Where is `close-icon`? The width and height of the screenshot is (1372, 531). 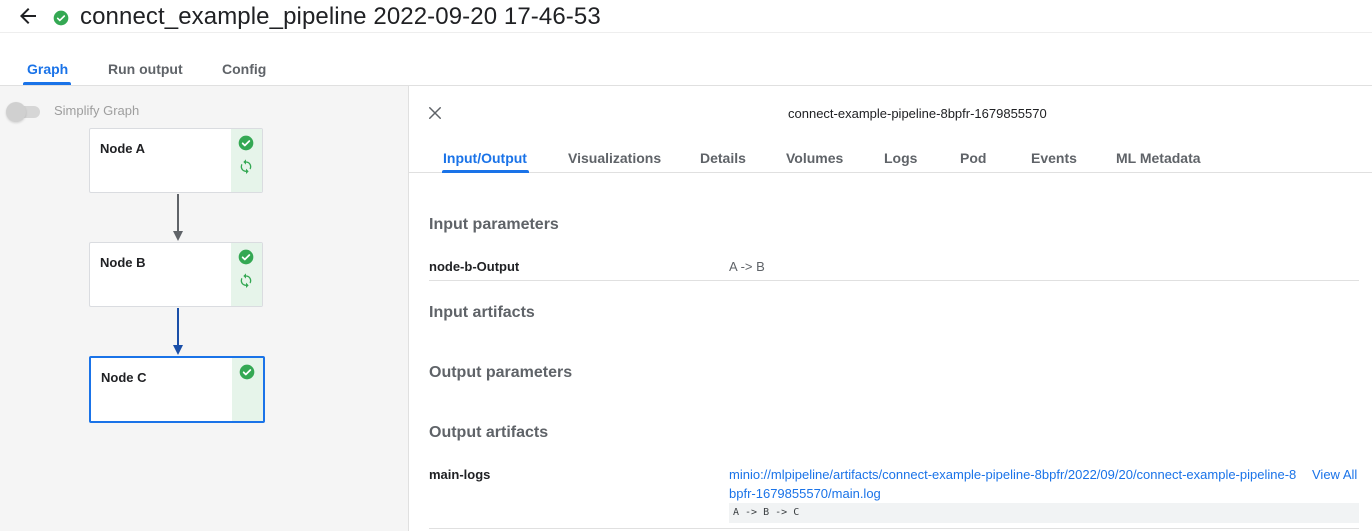 close-icon is located at coordinates (435, 113).